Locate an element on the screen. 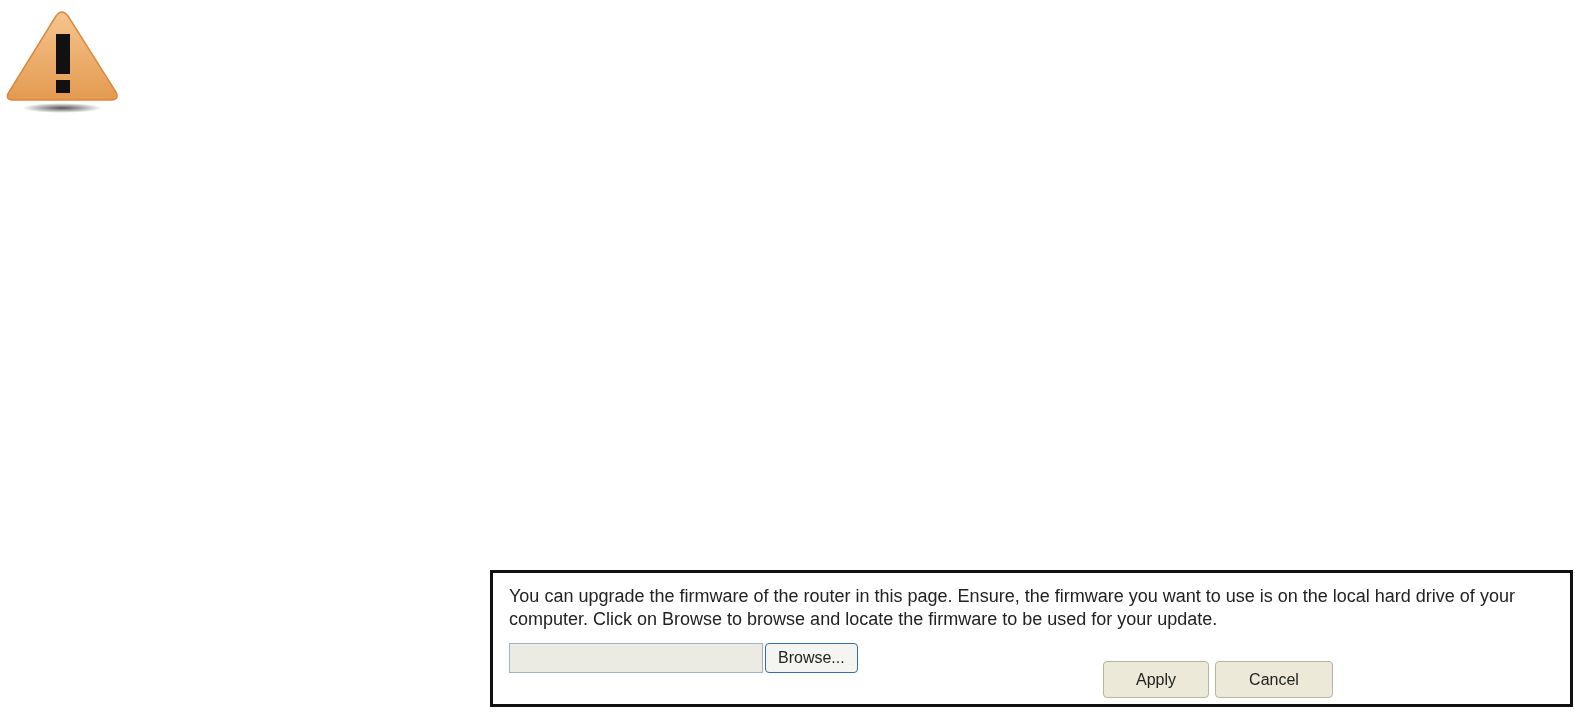 The height and width of the screenshot is (716, 1575). description-text: You can upgrade the firmware of the router in this page. Ensure, the firmware you want to use is on the local hard drive of your computer. Click on Browse to browse and locate the firmware to be used for your update. is located at coordinates (1012, 608).